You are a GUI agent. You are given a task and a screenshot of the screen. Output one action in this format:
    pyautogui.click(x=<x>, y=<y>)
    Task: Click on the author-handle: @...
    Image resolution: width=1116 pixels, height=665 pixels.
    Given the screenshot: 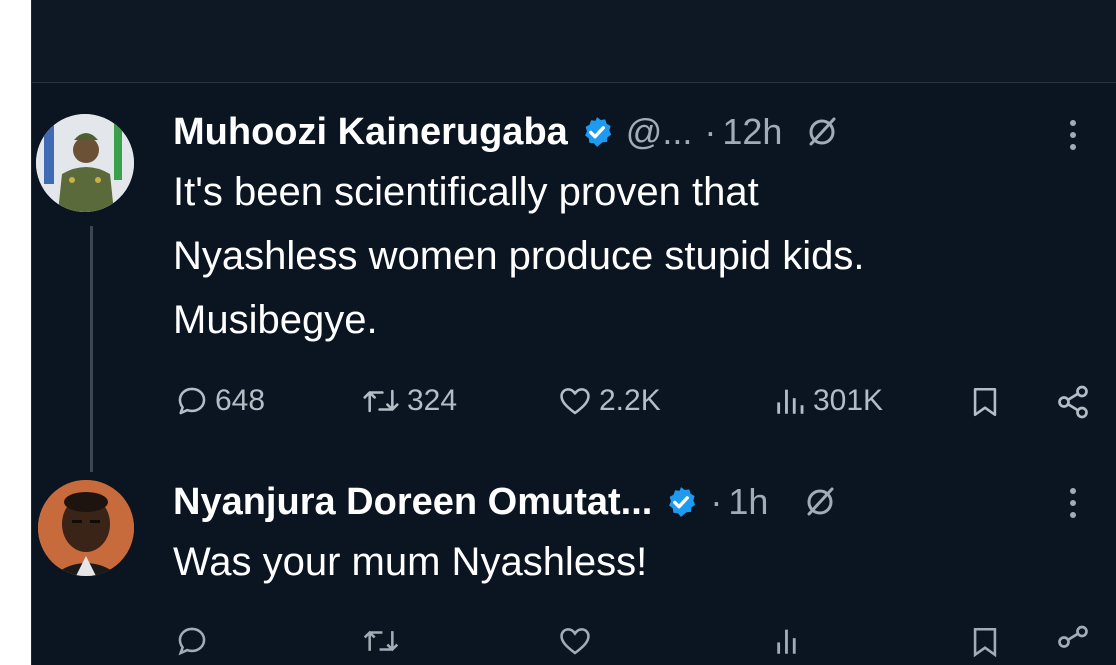 What is the action you would take?
    pyautogui.click(x=659, y=132)
    